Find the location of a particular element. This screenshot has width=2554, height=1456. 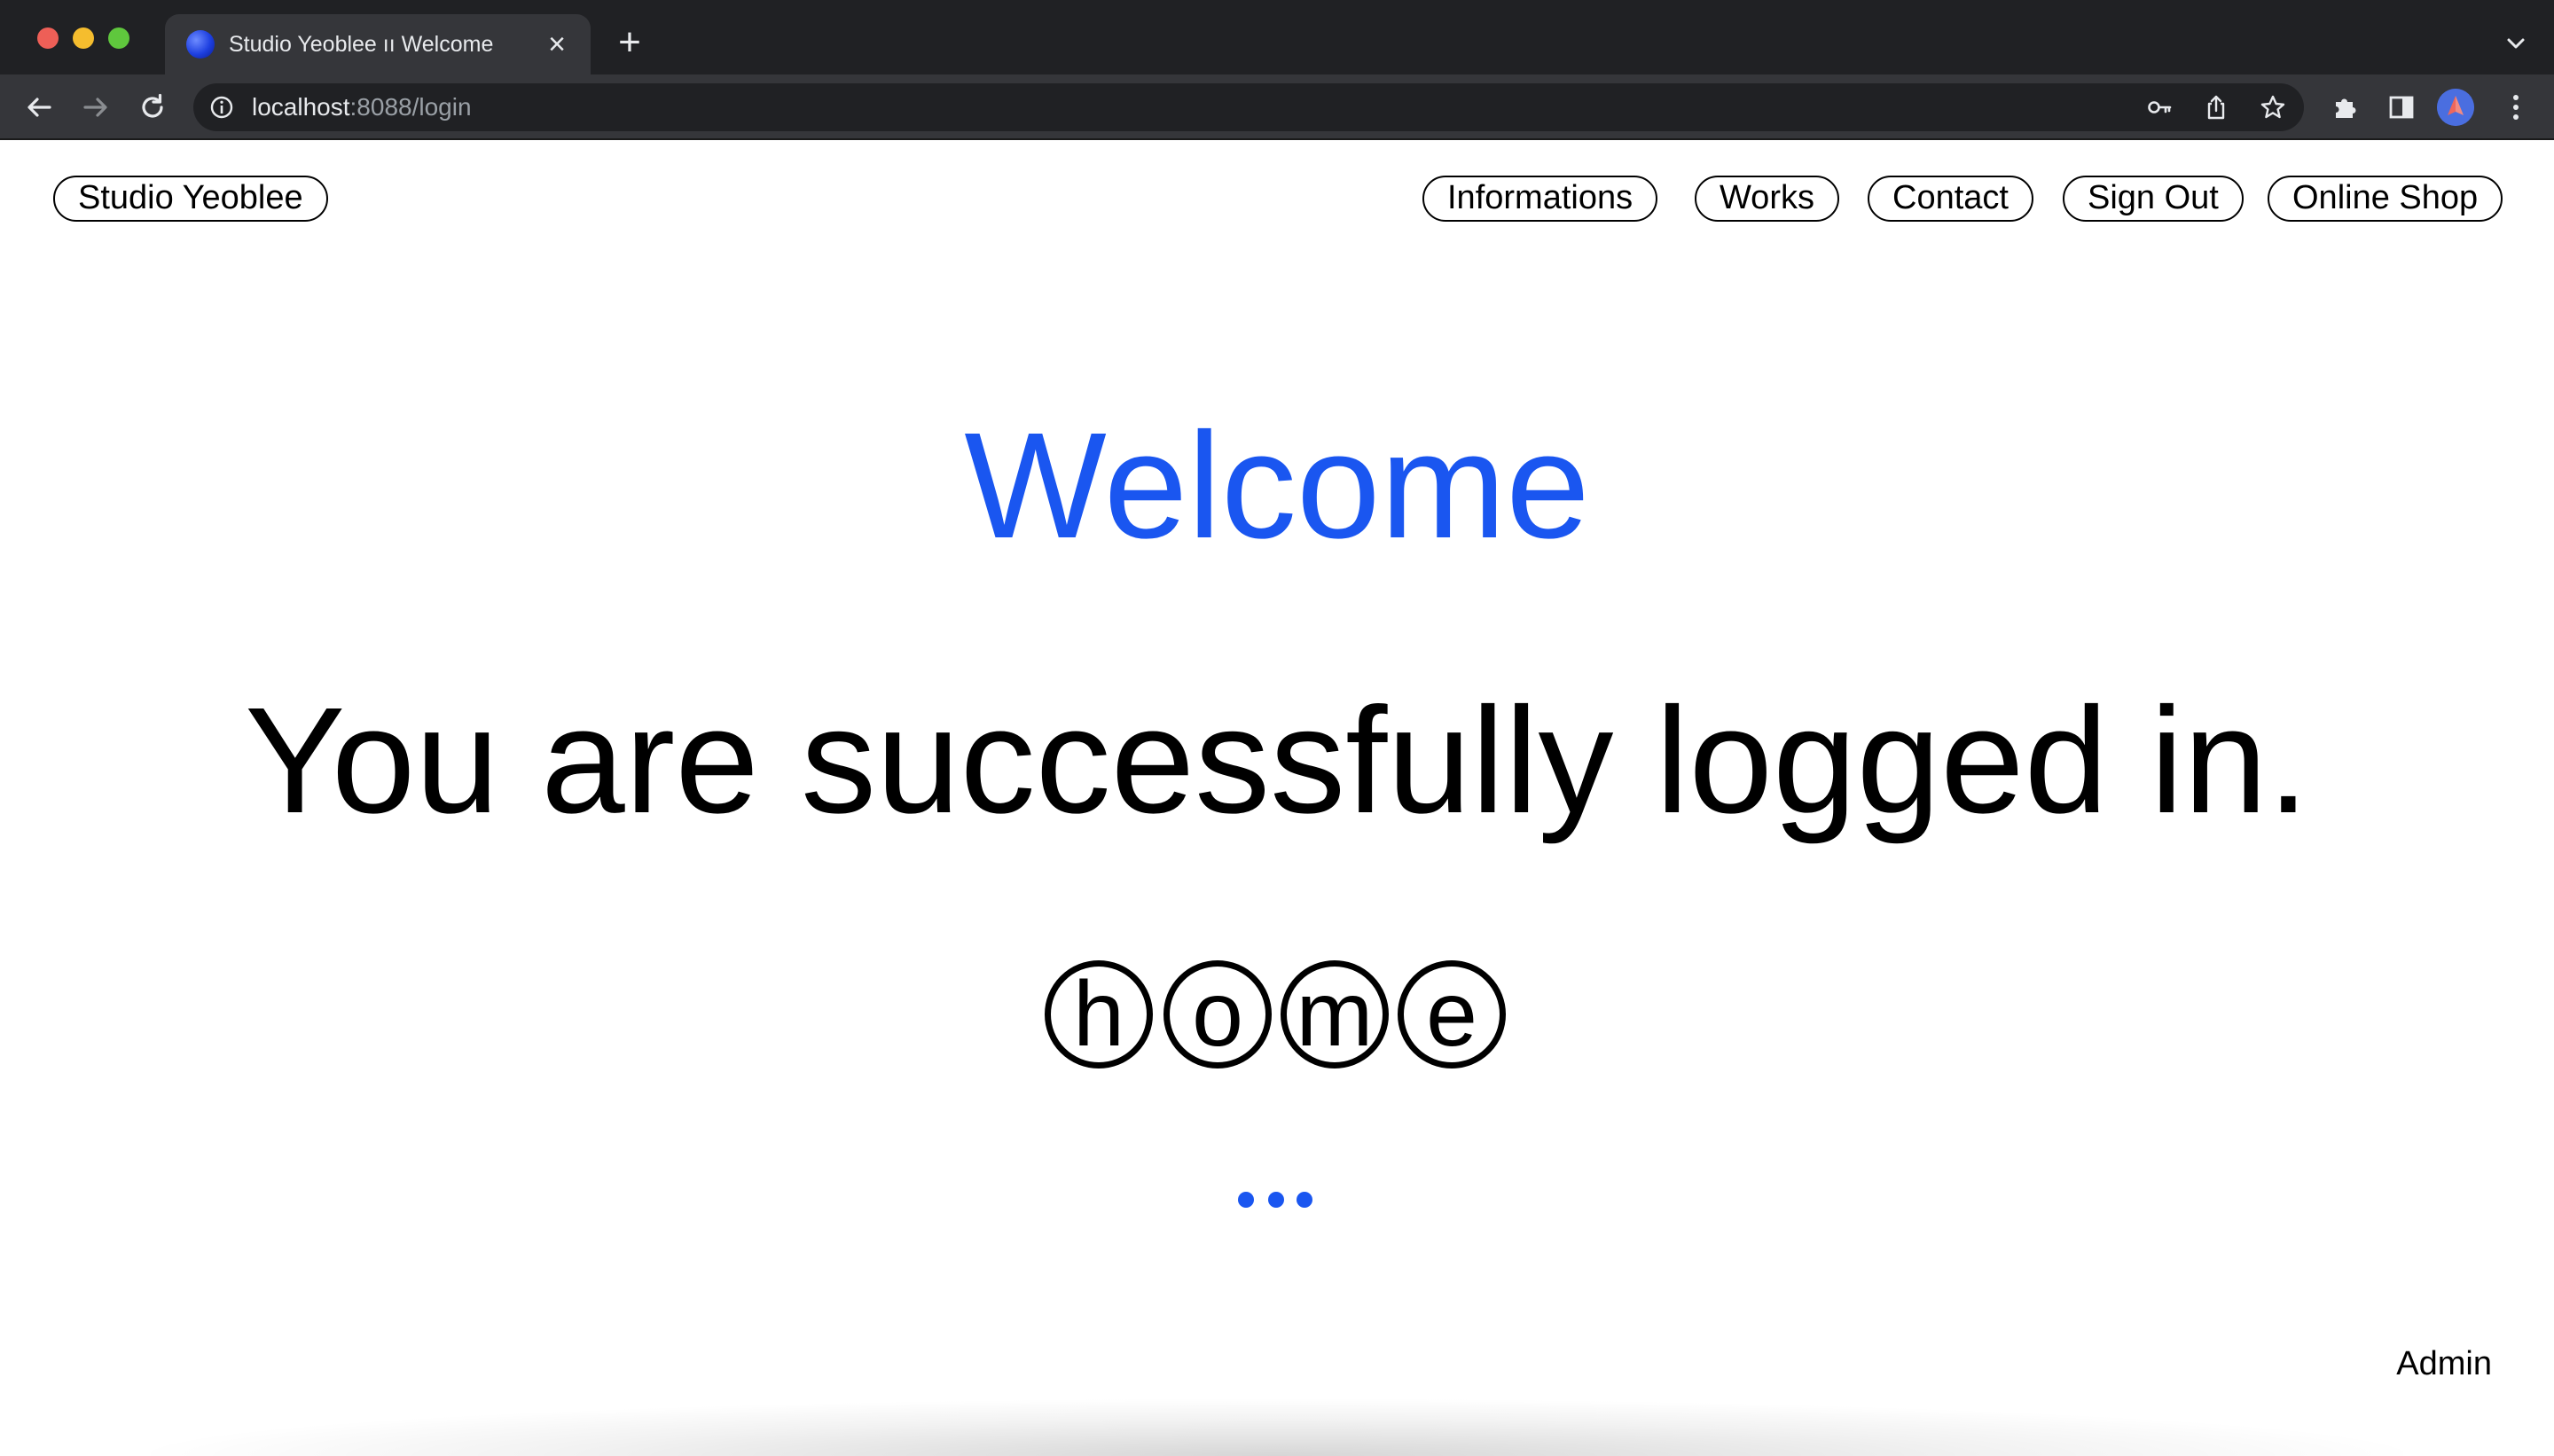

home-letter-e: e is located at coordinates (1452, 1014).